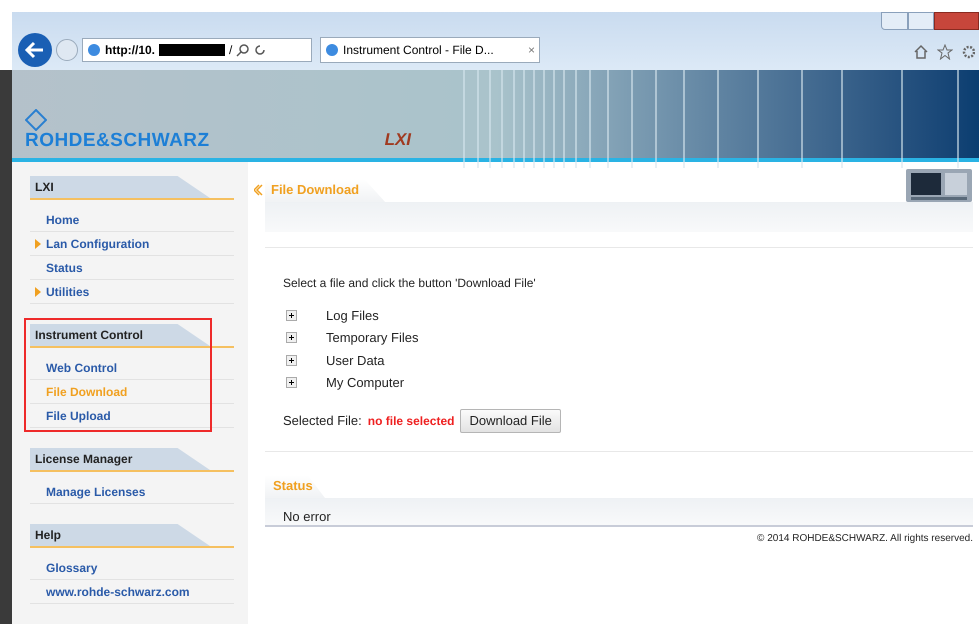 This screenshot has height=624, width=979. What do you see at coordinates (352, 315) in the screenshot?
I see `tree-item: Log Files` at bounding box center [352, 315].